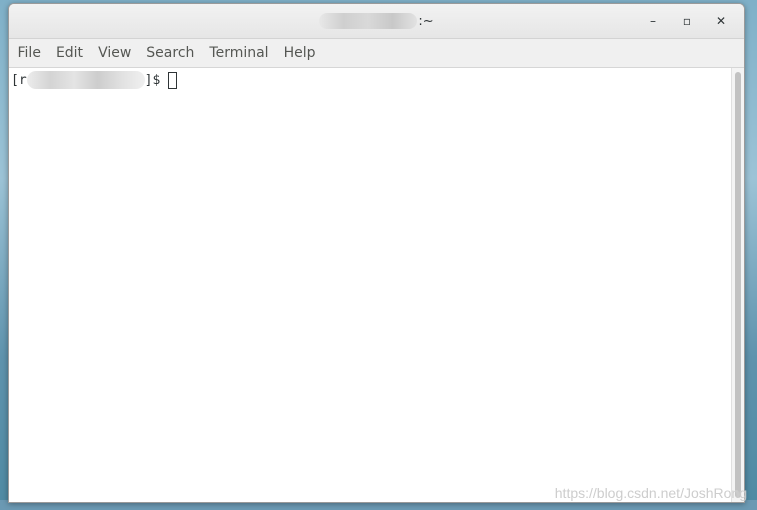 The image size is (757, 510). I want to click on window-controls: – ▫ ✕, so click(687, 21).